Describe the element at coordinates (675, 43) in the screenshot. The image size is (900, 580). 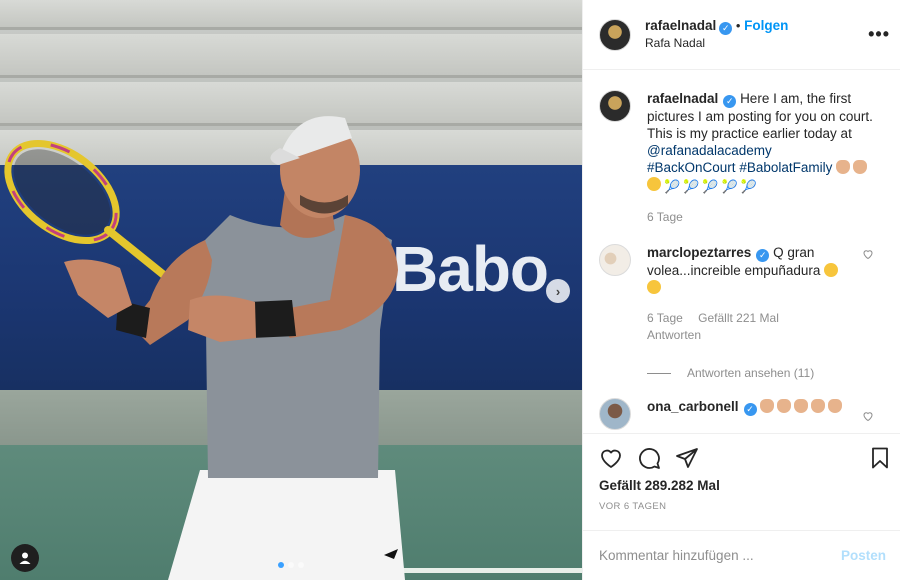
I see `header-display-name: Rafa Nadal` at that location.